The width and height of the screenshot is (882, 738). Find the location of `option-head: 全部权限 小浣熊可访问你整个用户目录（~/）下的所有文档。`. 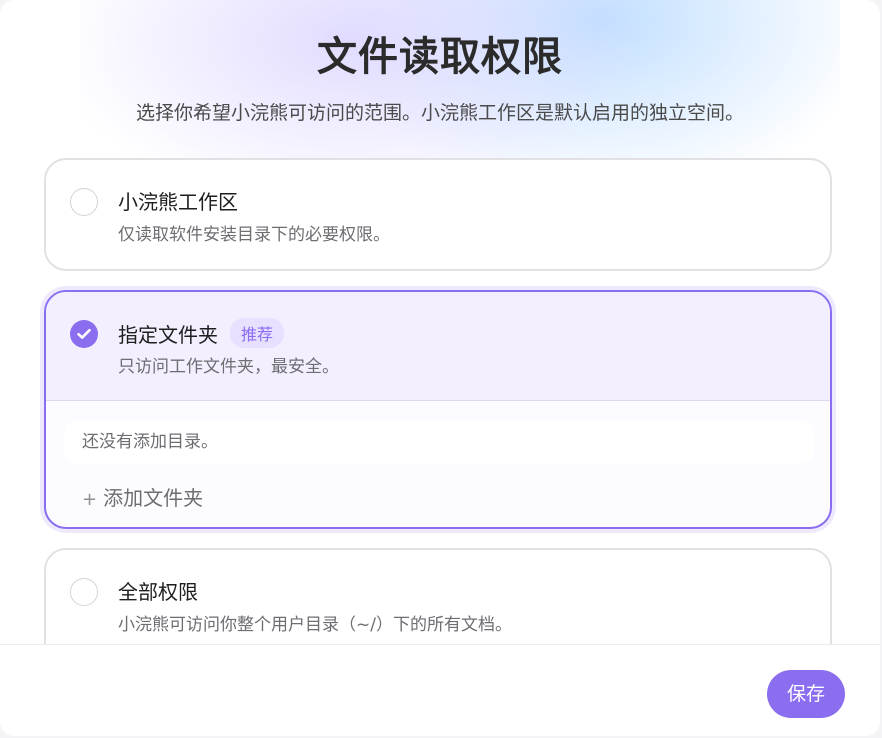

option-head: 全部权限 小浣熊可访问你整个用户目录（~/）下的所有文档。 is located at coordinates (438, 597).